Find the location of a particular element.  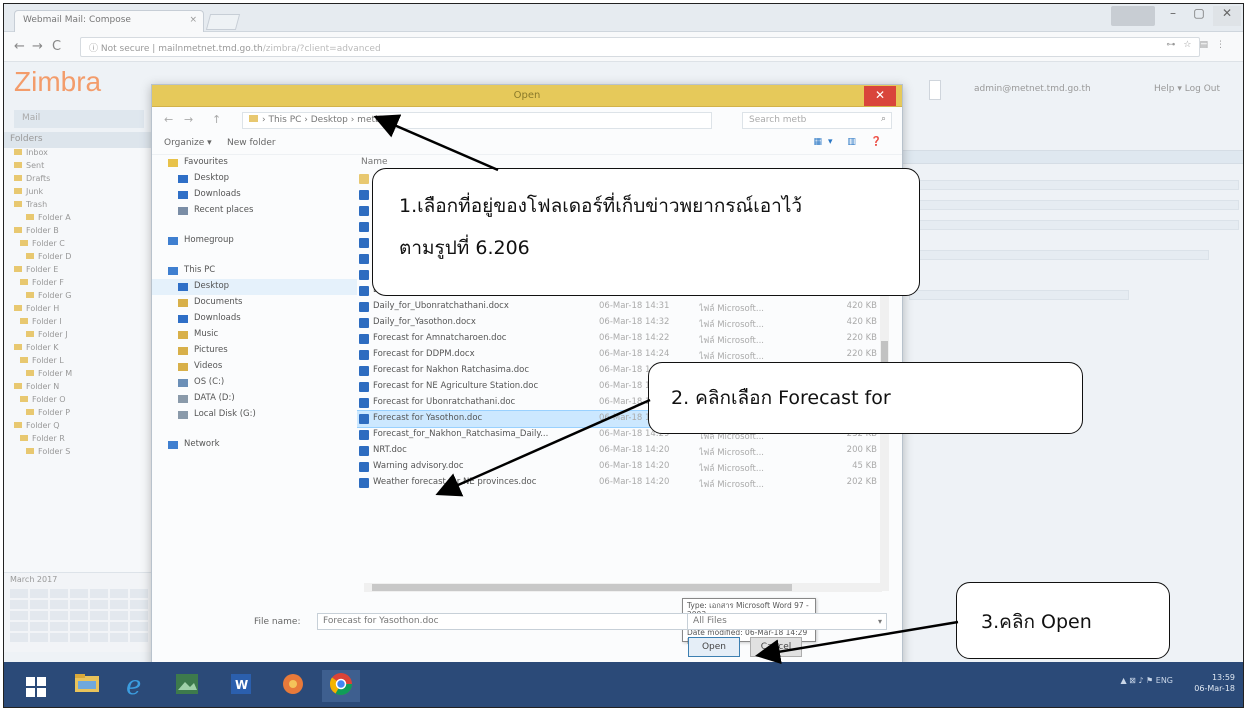

nav-item: Network is located at coordinates (254, 445).